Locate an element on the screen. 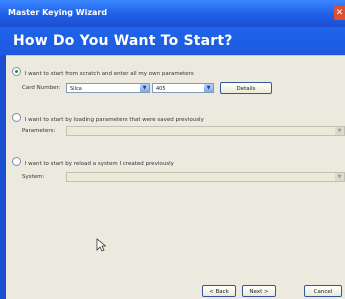 The image size is (345, 299). page-title: How Do You Want To Start? is located at coordinates (123, 41).